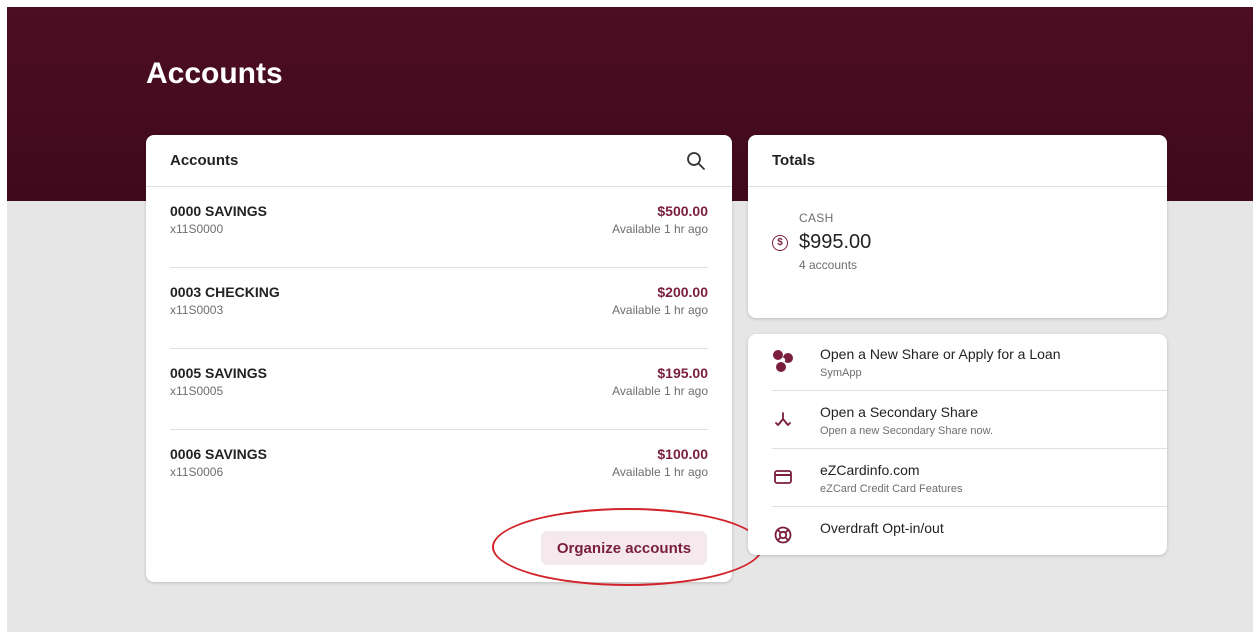 Image resolution: width=1253 pixels, height=632 pixels. What do you see at coordinates (899, 412) in the screenshot?
I see `quick-link-title: Open a Secondary Share` at bounding box center [899, 412].